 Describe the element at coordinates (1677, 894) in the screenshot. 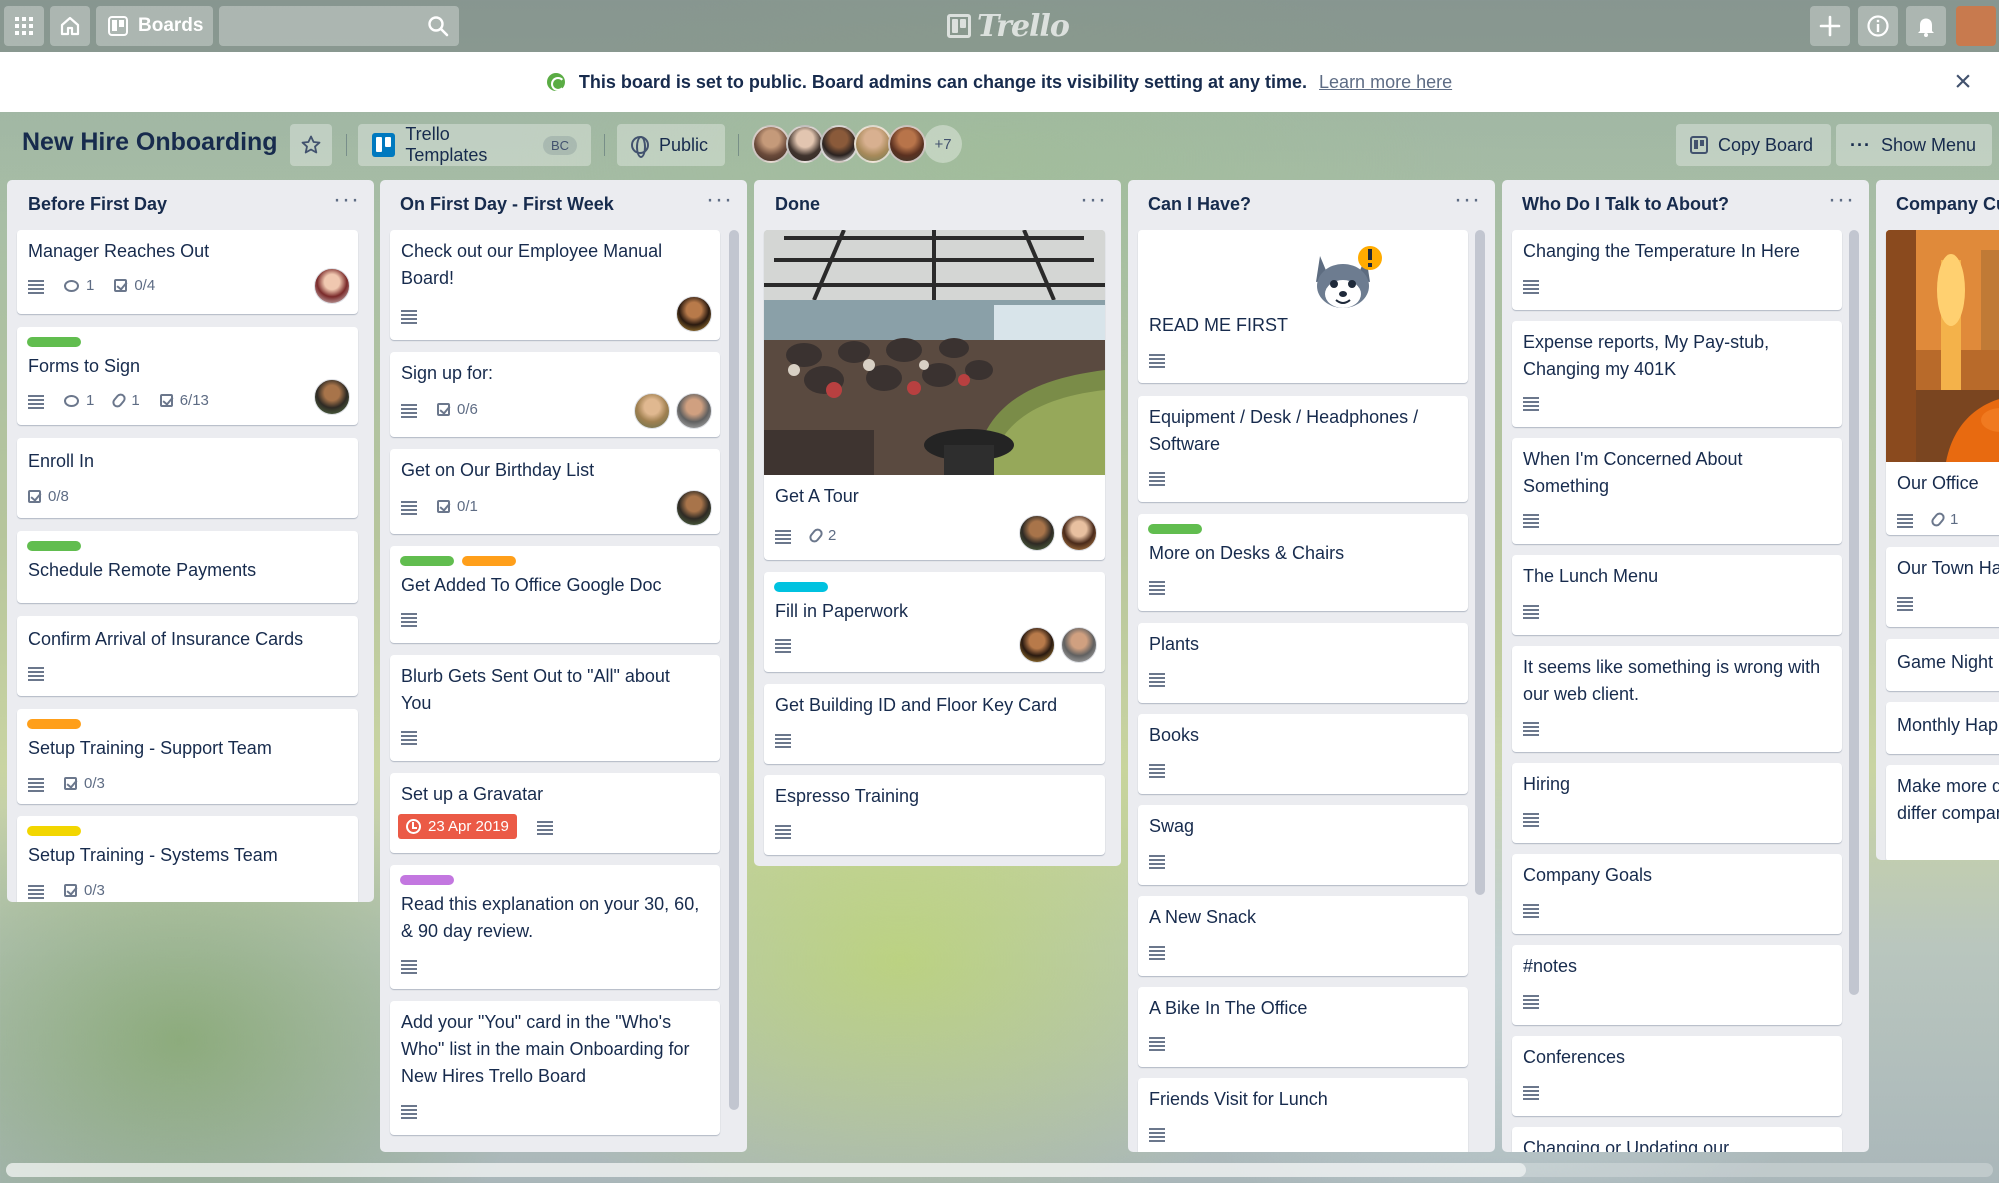

I see `card: Company Goals` at that location.